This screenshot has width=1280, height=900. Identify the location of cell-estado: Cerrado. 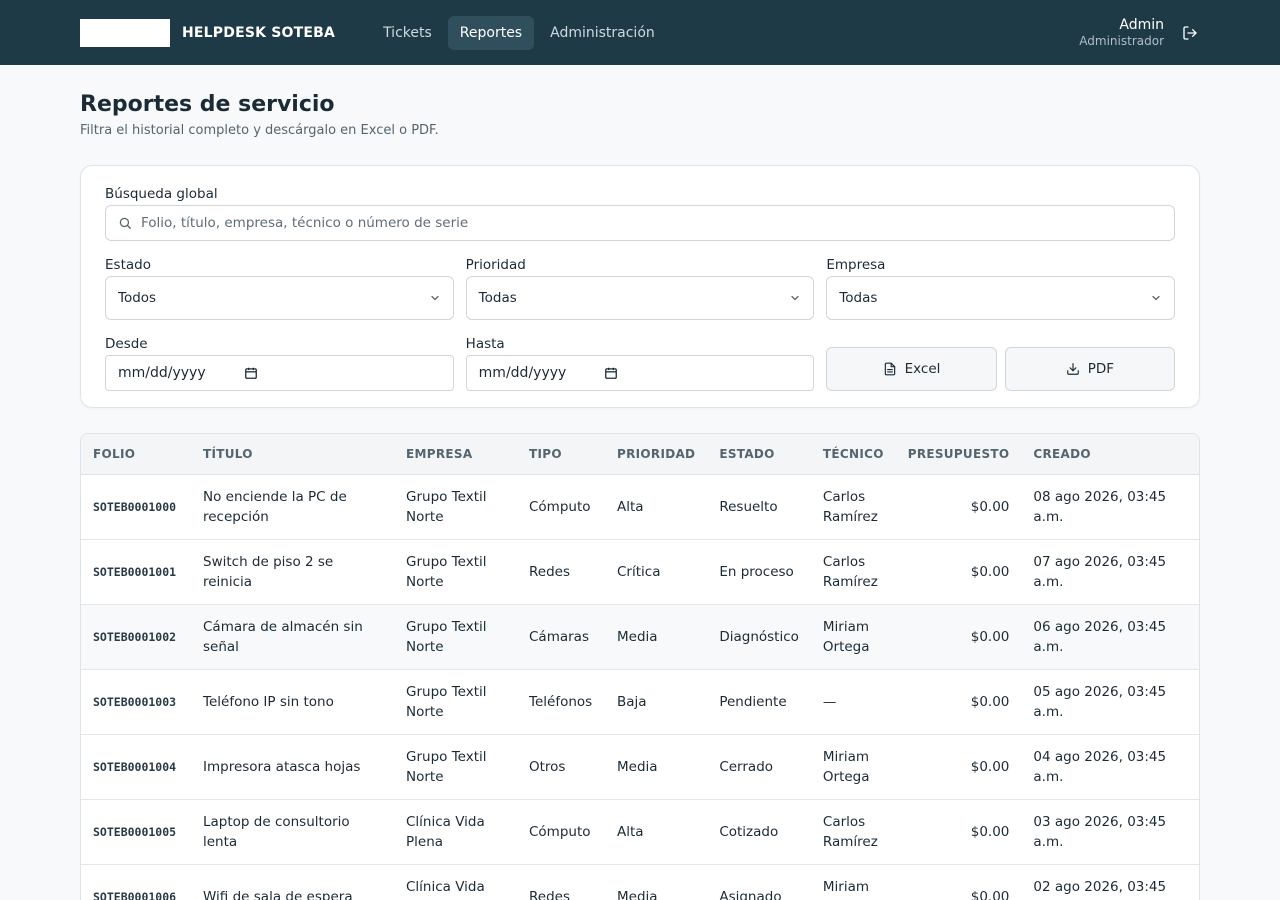
(746, 766).